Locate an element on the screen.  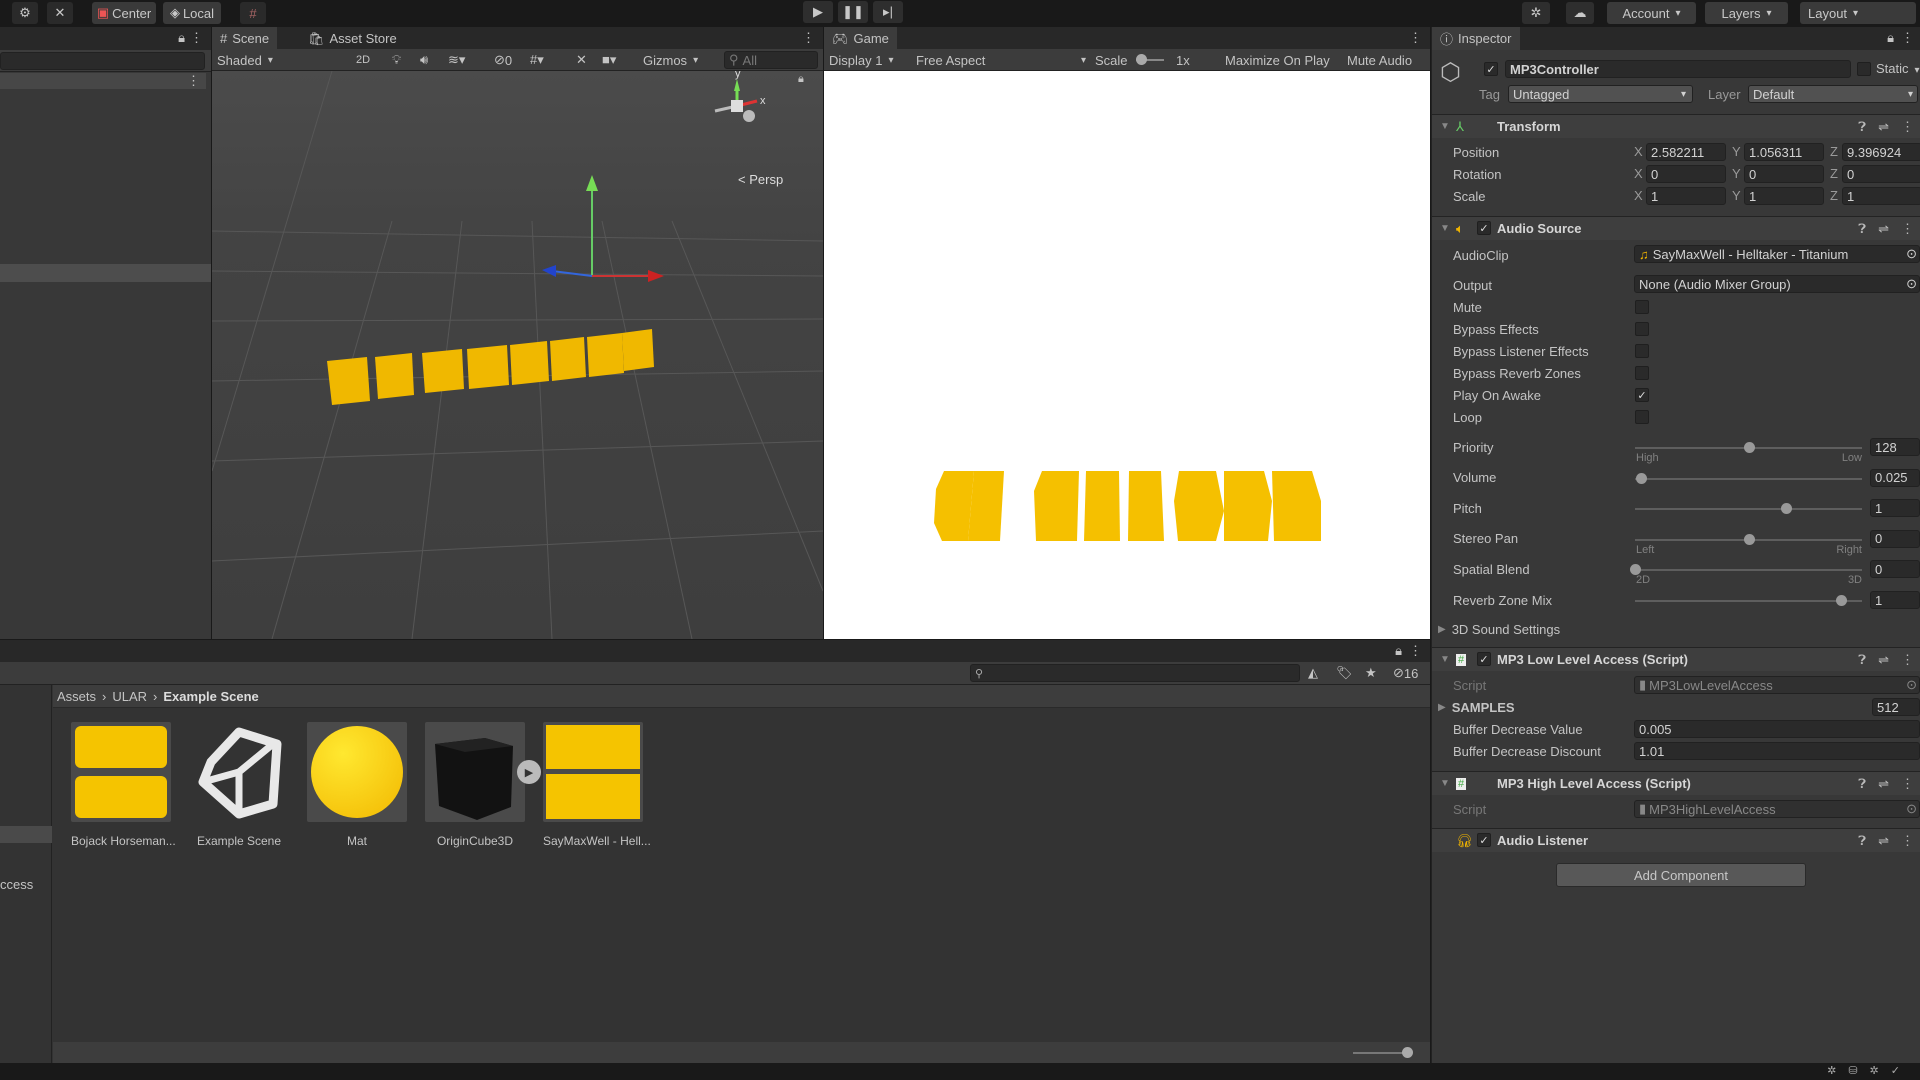
priority-field: 128 is located at coordinates (1895, 447).